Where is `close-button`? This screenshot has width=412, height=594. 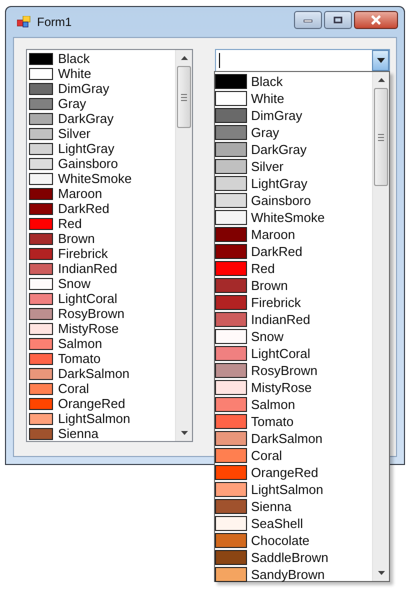
close-button is located at coordinates (376, 20).